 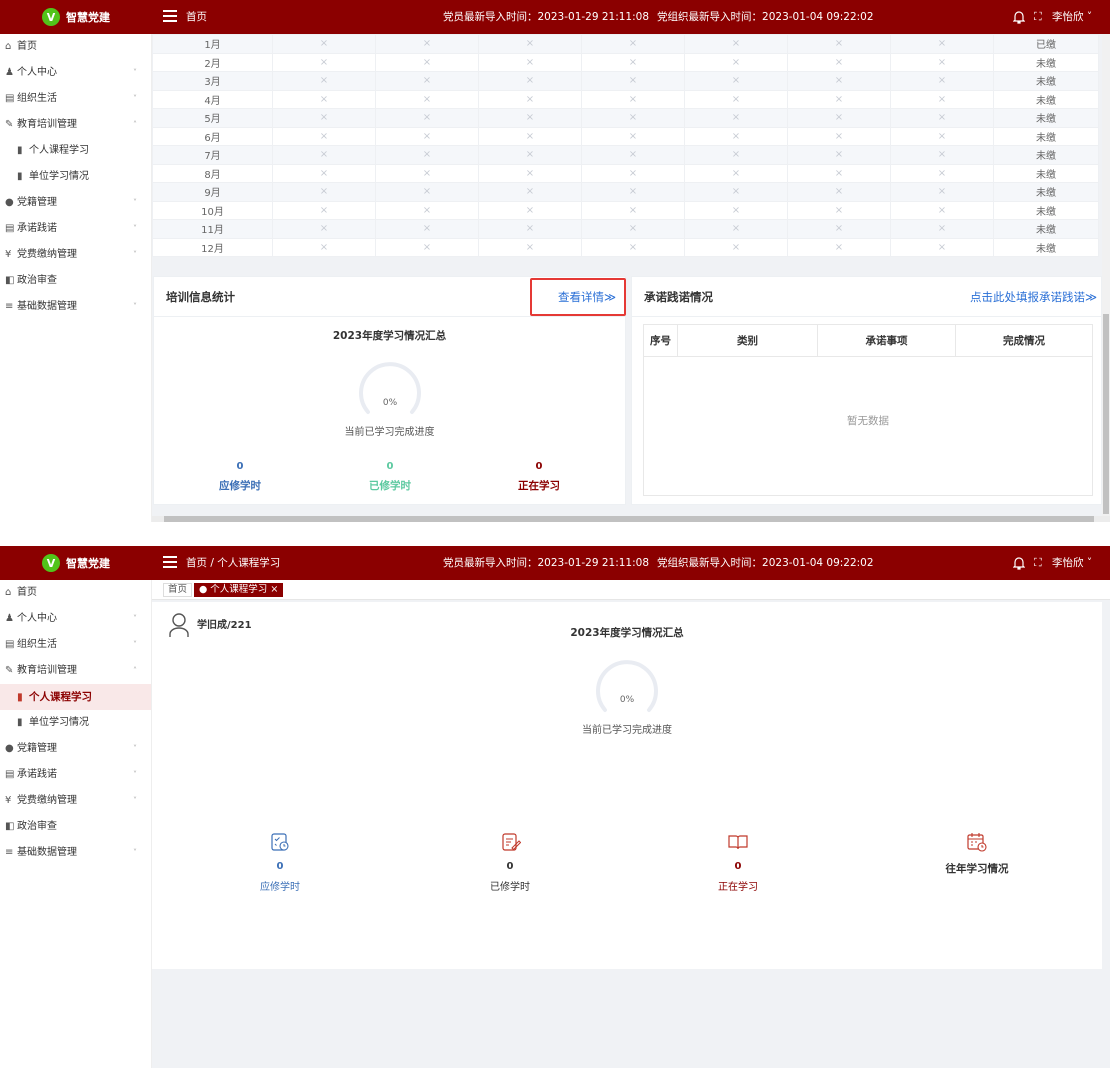 I want to click on breadcrumb: 首页 / 个人课程学习, so click(x=233, y=563).